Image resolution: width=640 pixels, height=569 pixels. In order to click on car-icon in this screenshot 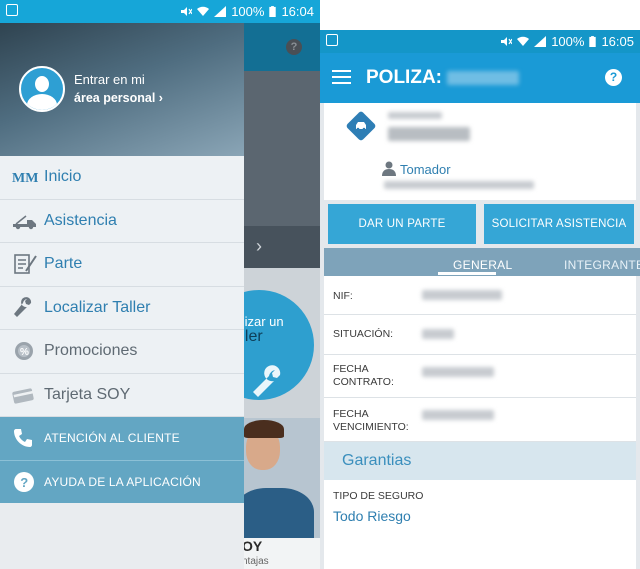, I will do `click(361, 126)`.